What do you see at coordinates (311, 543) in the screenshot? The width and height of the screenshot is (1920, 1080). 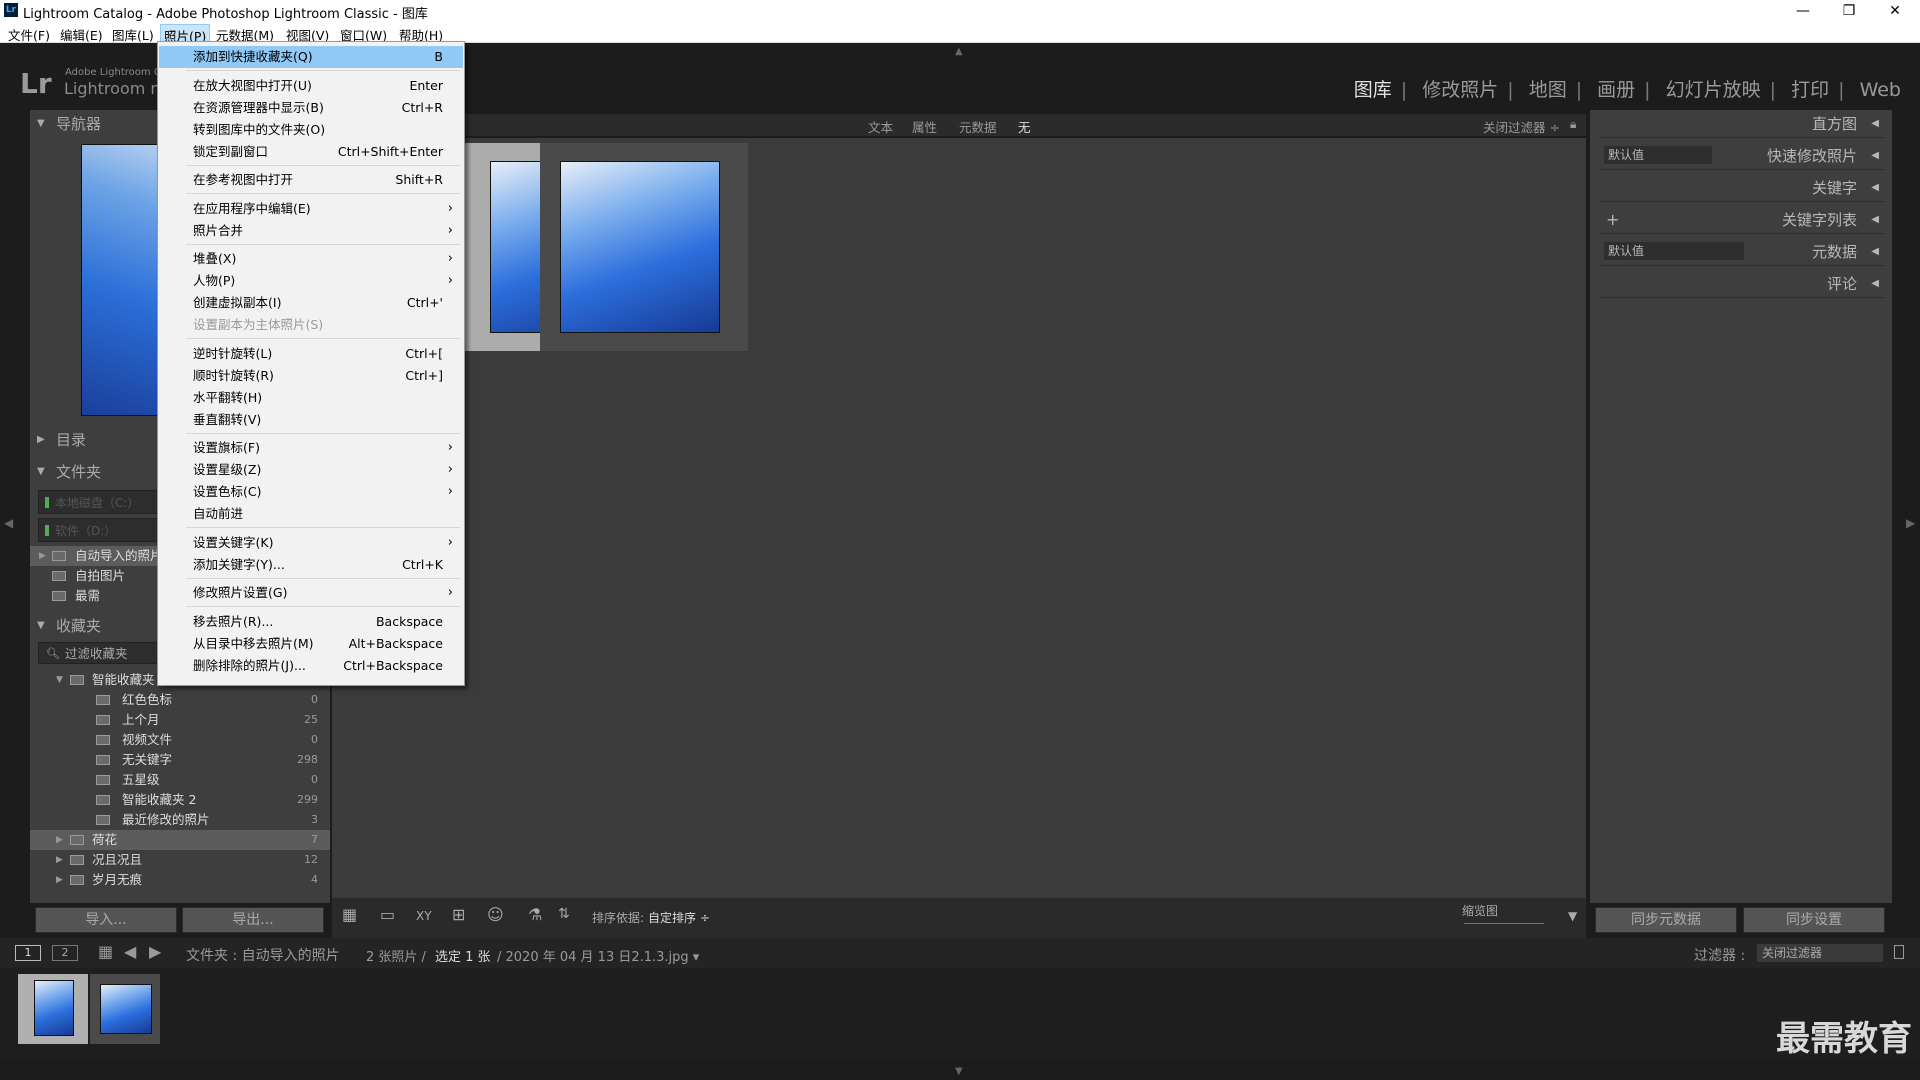 I see `menu-item: 设置关键字(K) ›` at bounding box center [311, 543].